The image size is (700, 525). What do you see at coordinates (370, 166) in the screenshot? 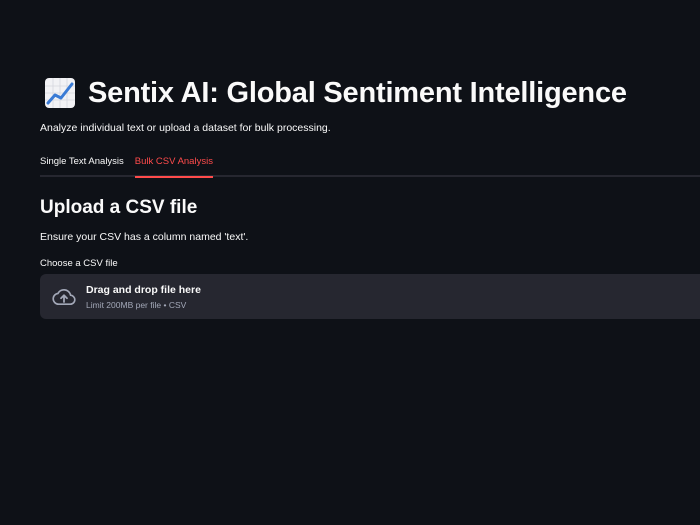
I see `tab-bar: Single Text Analysis Bulk CSV Analysis` at bounding box center [370, 166].